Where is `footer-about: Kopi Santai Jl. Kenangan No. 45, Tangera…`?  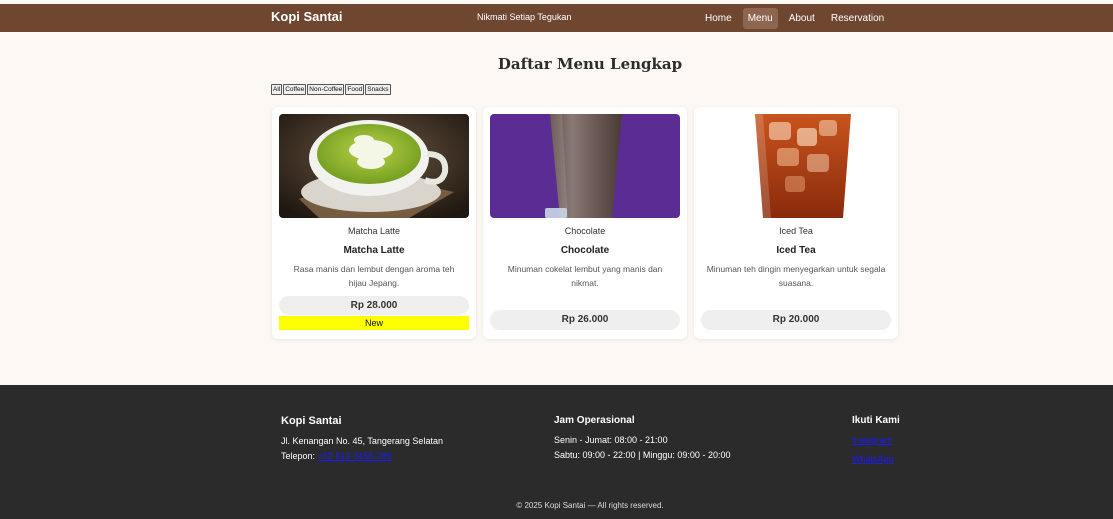 footer-about: Kopi Santai Jl. Kenangan No. 45, Tangera… is located at coordinates (362, 439).